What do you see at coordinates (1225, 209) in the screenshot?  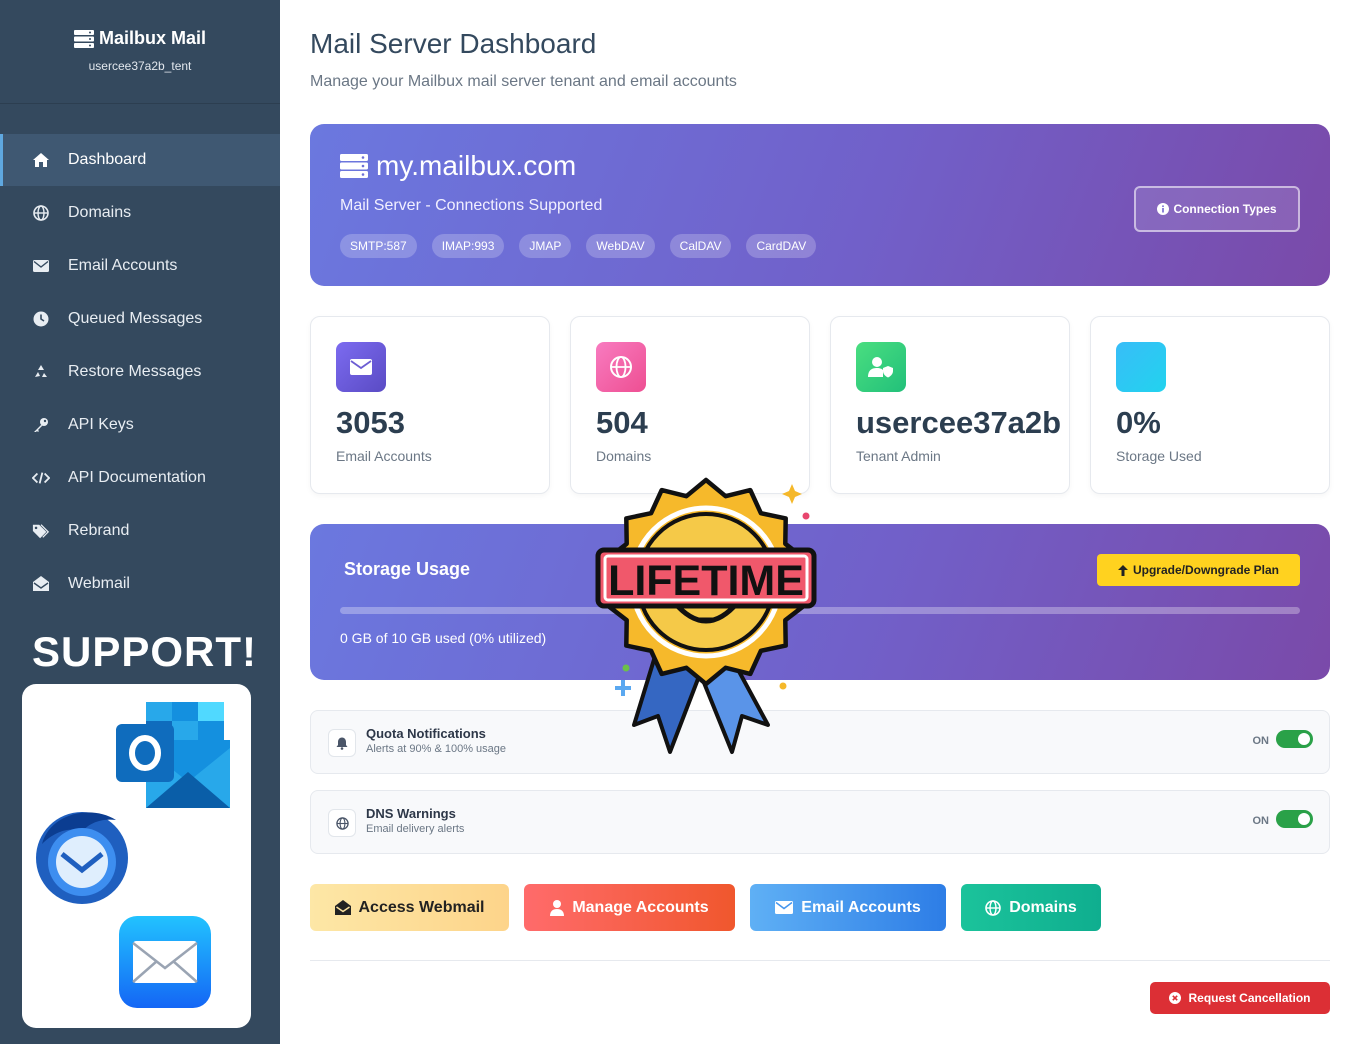 I see `connection-types-label: Connection Types` at bounding box center [1225, 209].